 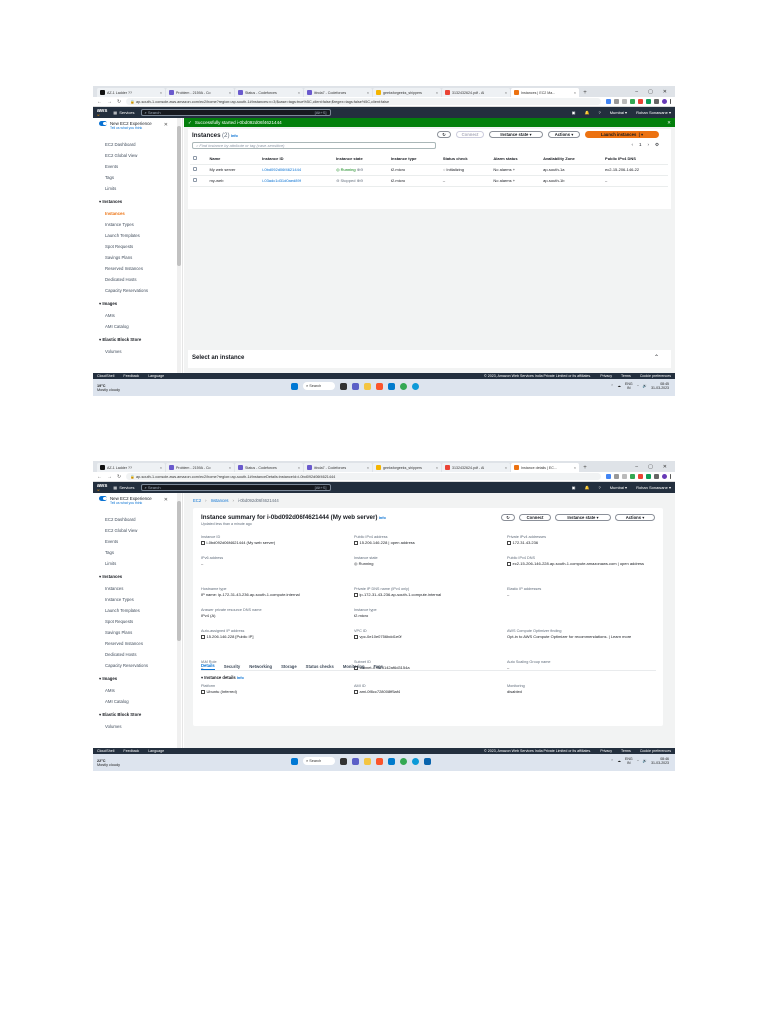 I want to click on bell-icon: 🔔, so click(x=586, y=487).